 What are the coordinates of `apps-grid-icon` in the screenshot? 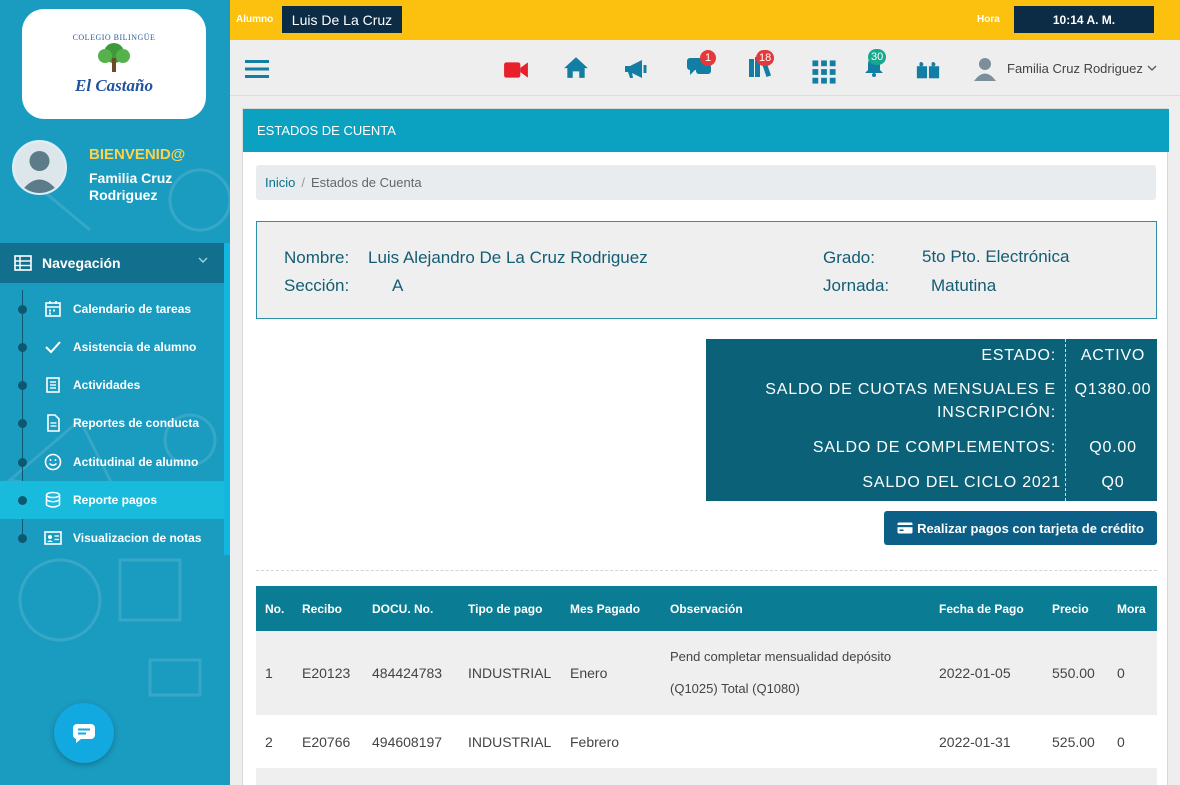 It's located at (824, 72).